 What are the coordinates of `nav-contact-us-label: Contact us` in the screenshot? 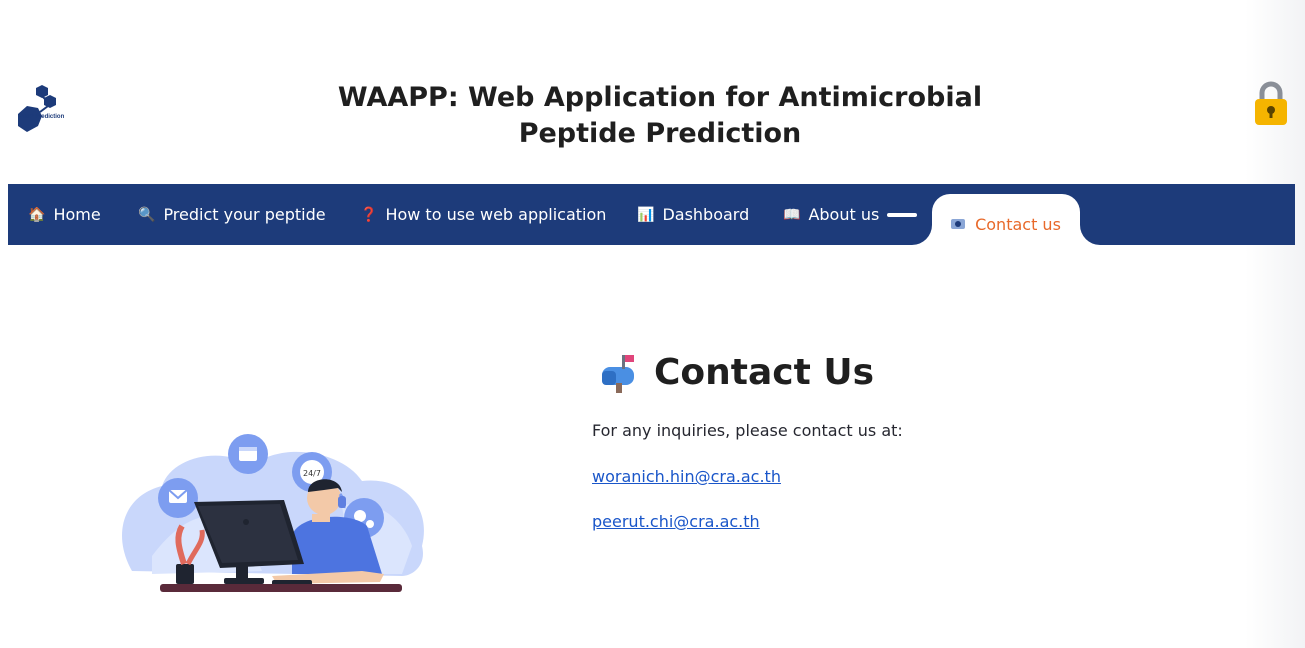 It's located at (1018, 224).